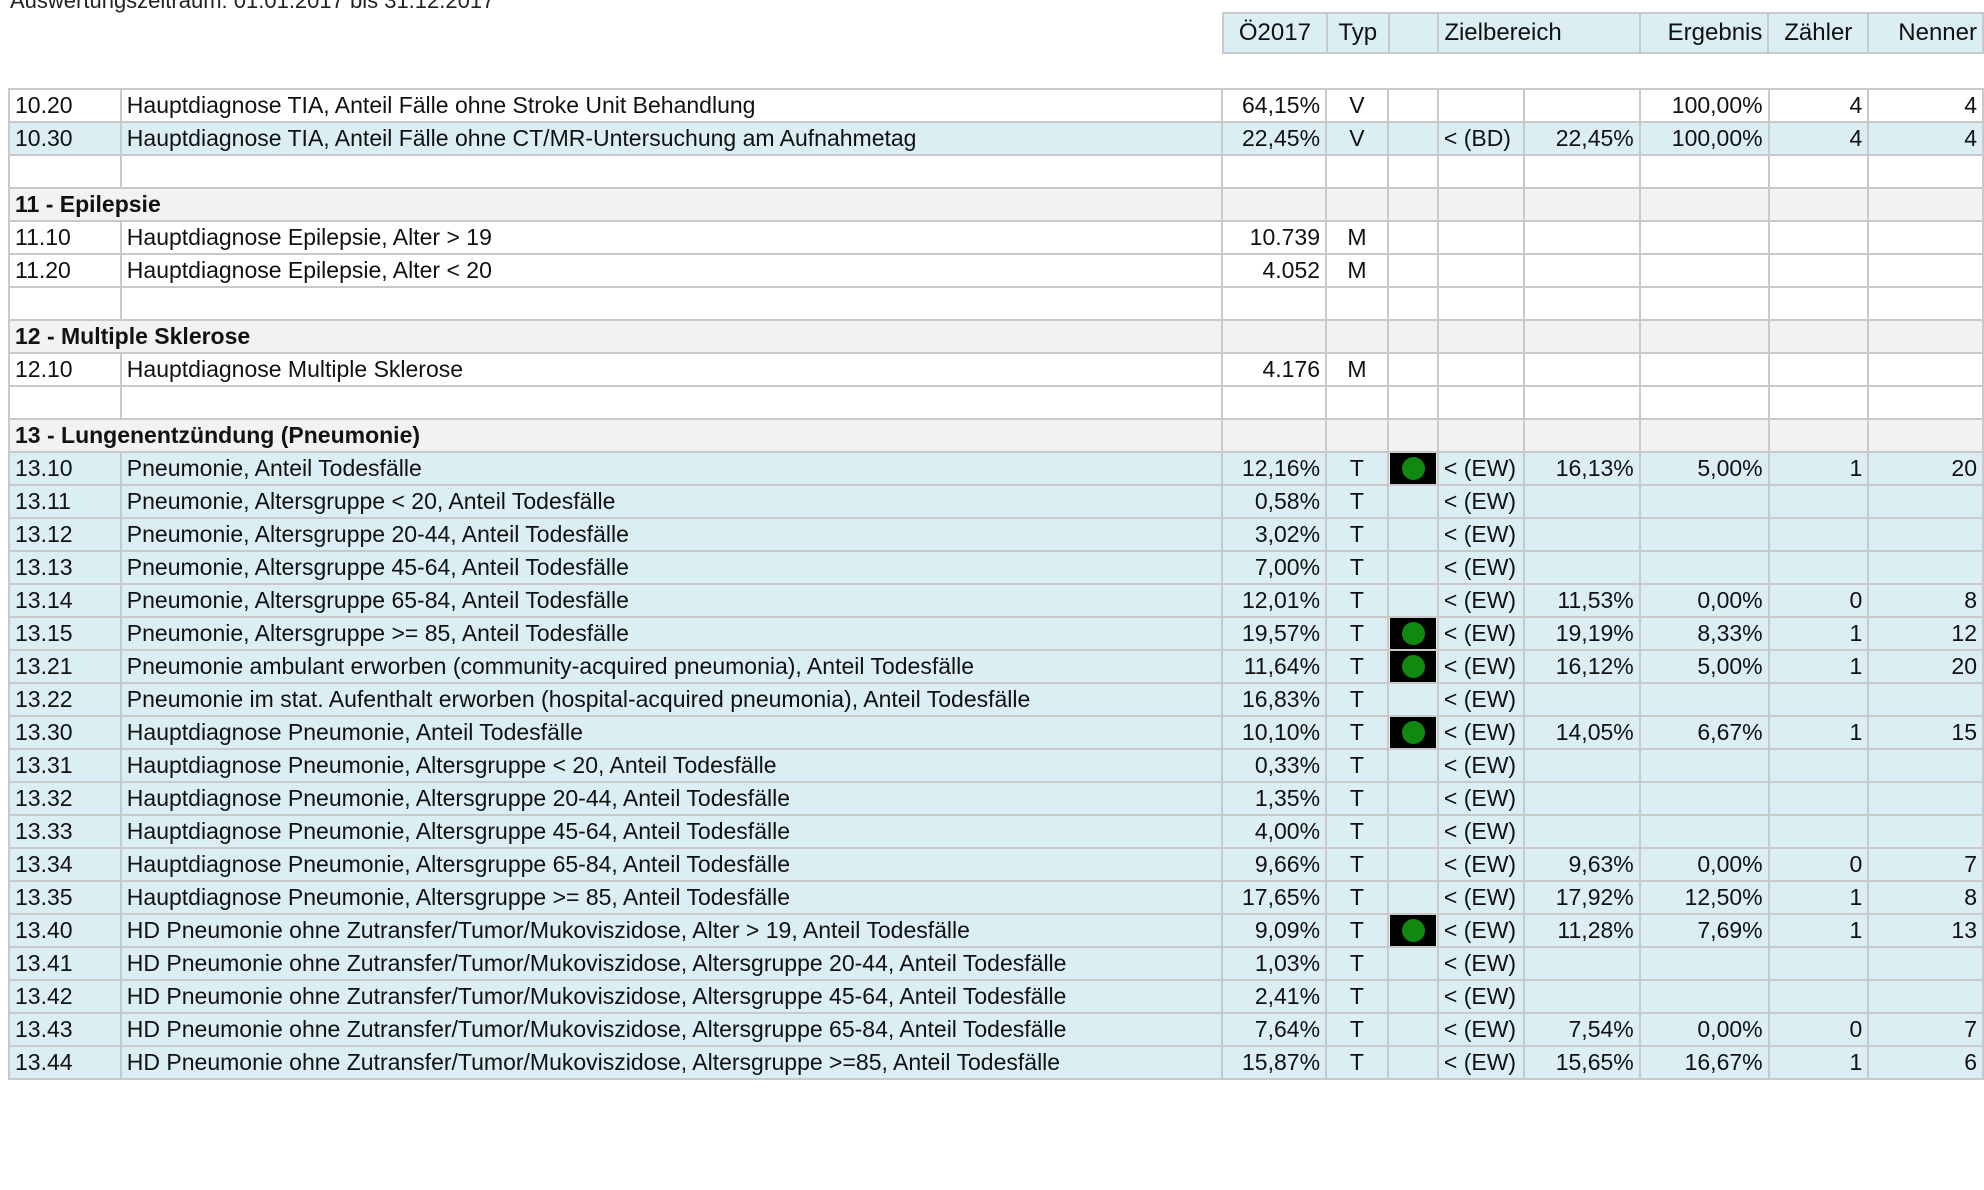 The width and height of the screenshot is (1984, 1190). I want to click on ergebnis-value: 8,33%, so click(1704, 633).